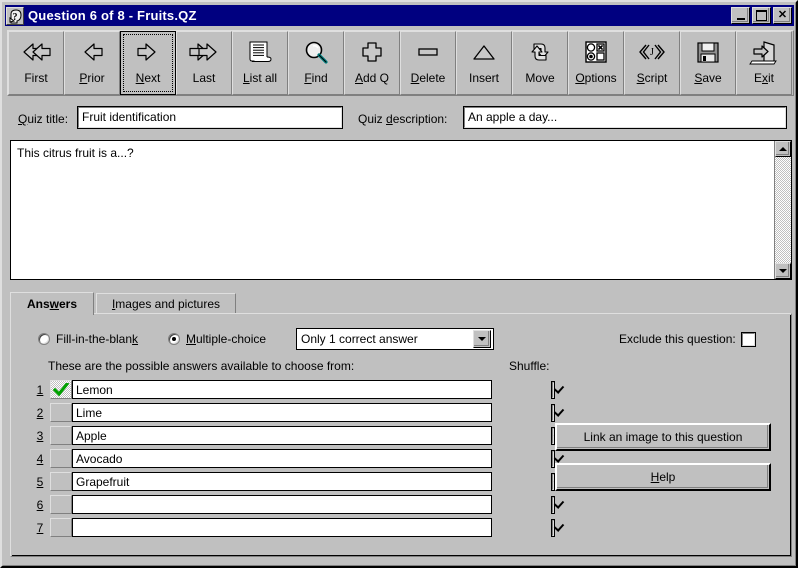  Describe the element at coordinates (428, 63) in the screenshot. I see `toolbar-button-delete: Delete` at that location.